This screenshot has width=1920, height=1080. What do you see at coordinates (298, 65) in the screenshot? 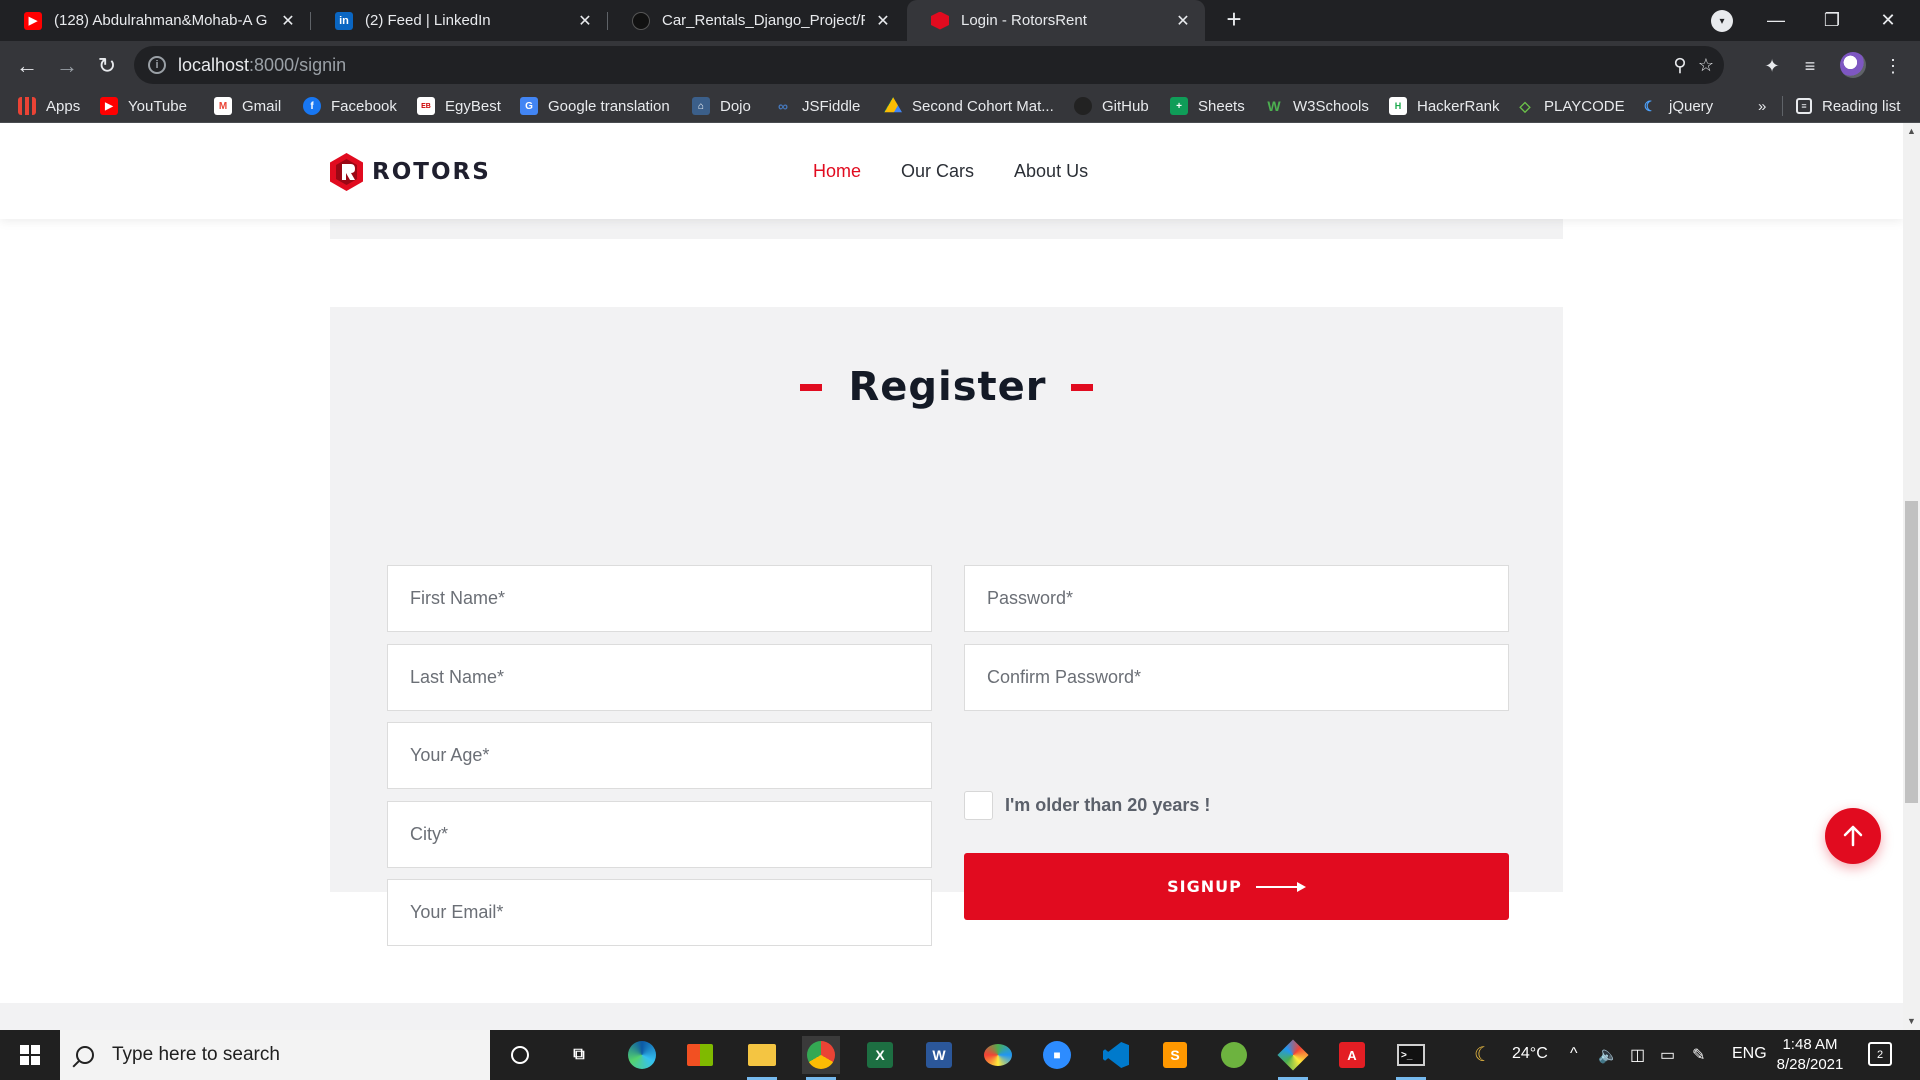
I see `url-path: :8000/signin` at bounding box center [298, 65].